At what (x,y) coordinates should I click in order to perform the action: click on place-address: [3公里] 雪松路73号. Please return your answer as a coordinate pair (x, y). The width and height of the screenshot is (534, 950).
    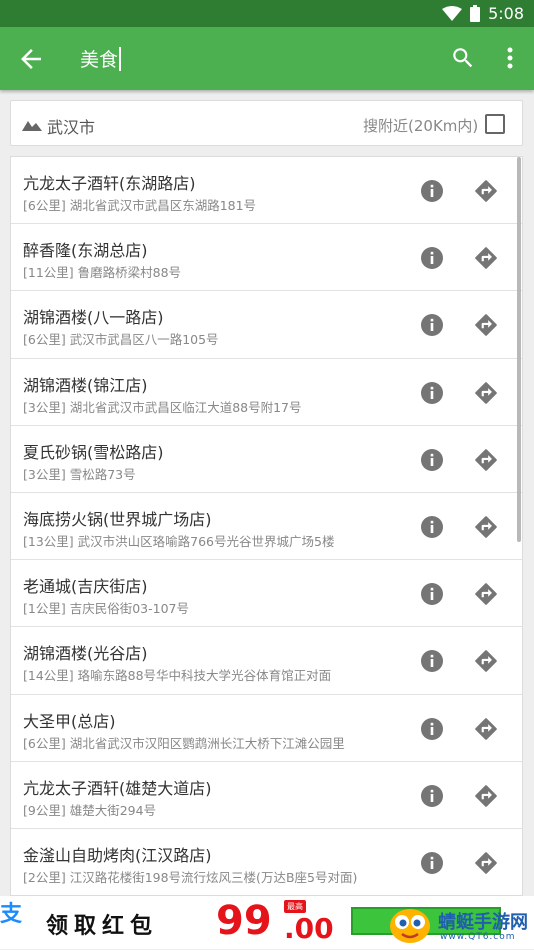
    Looking at the image, I should click on (79, 473).